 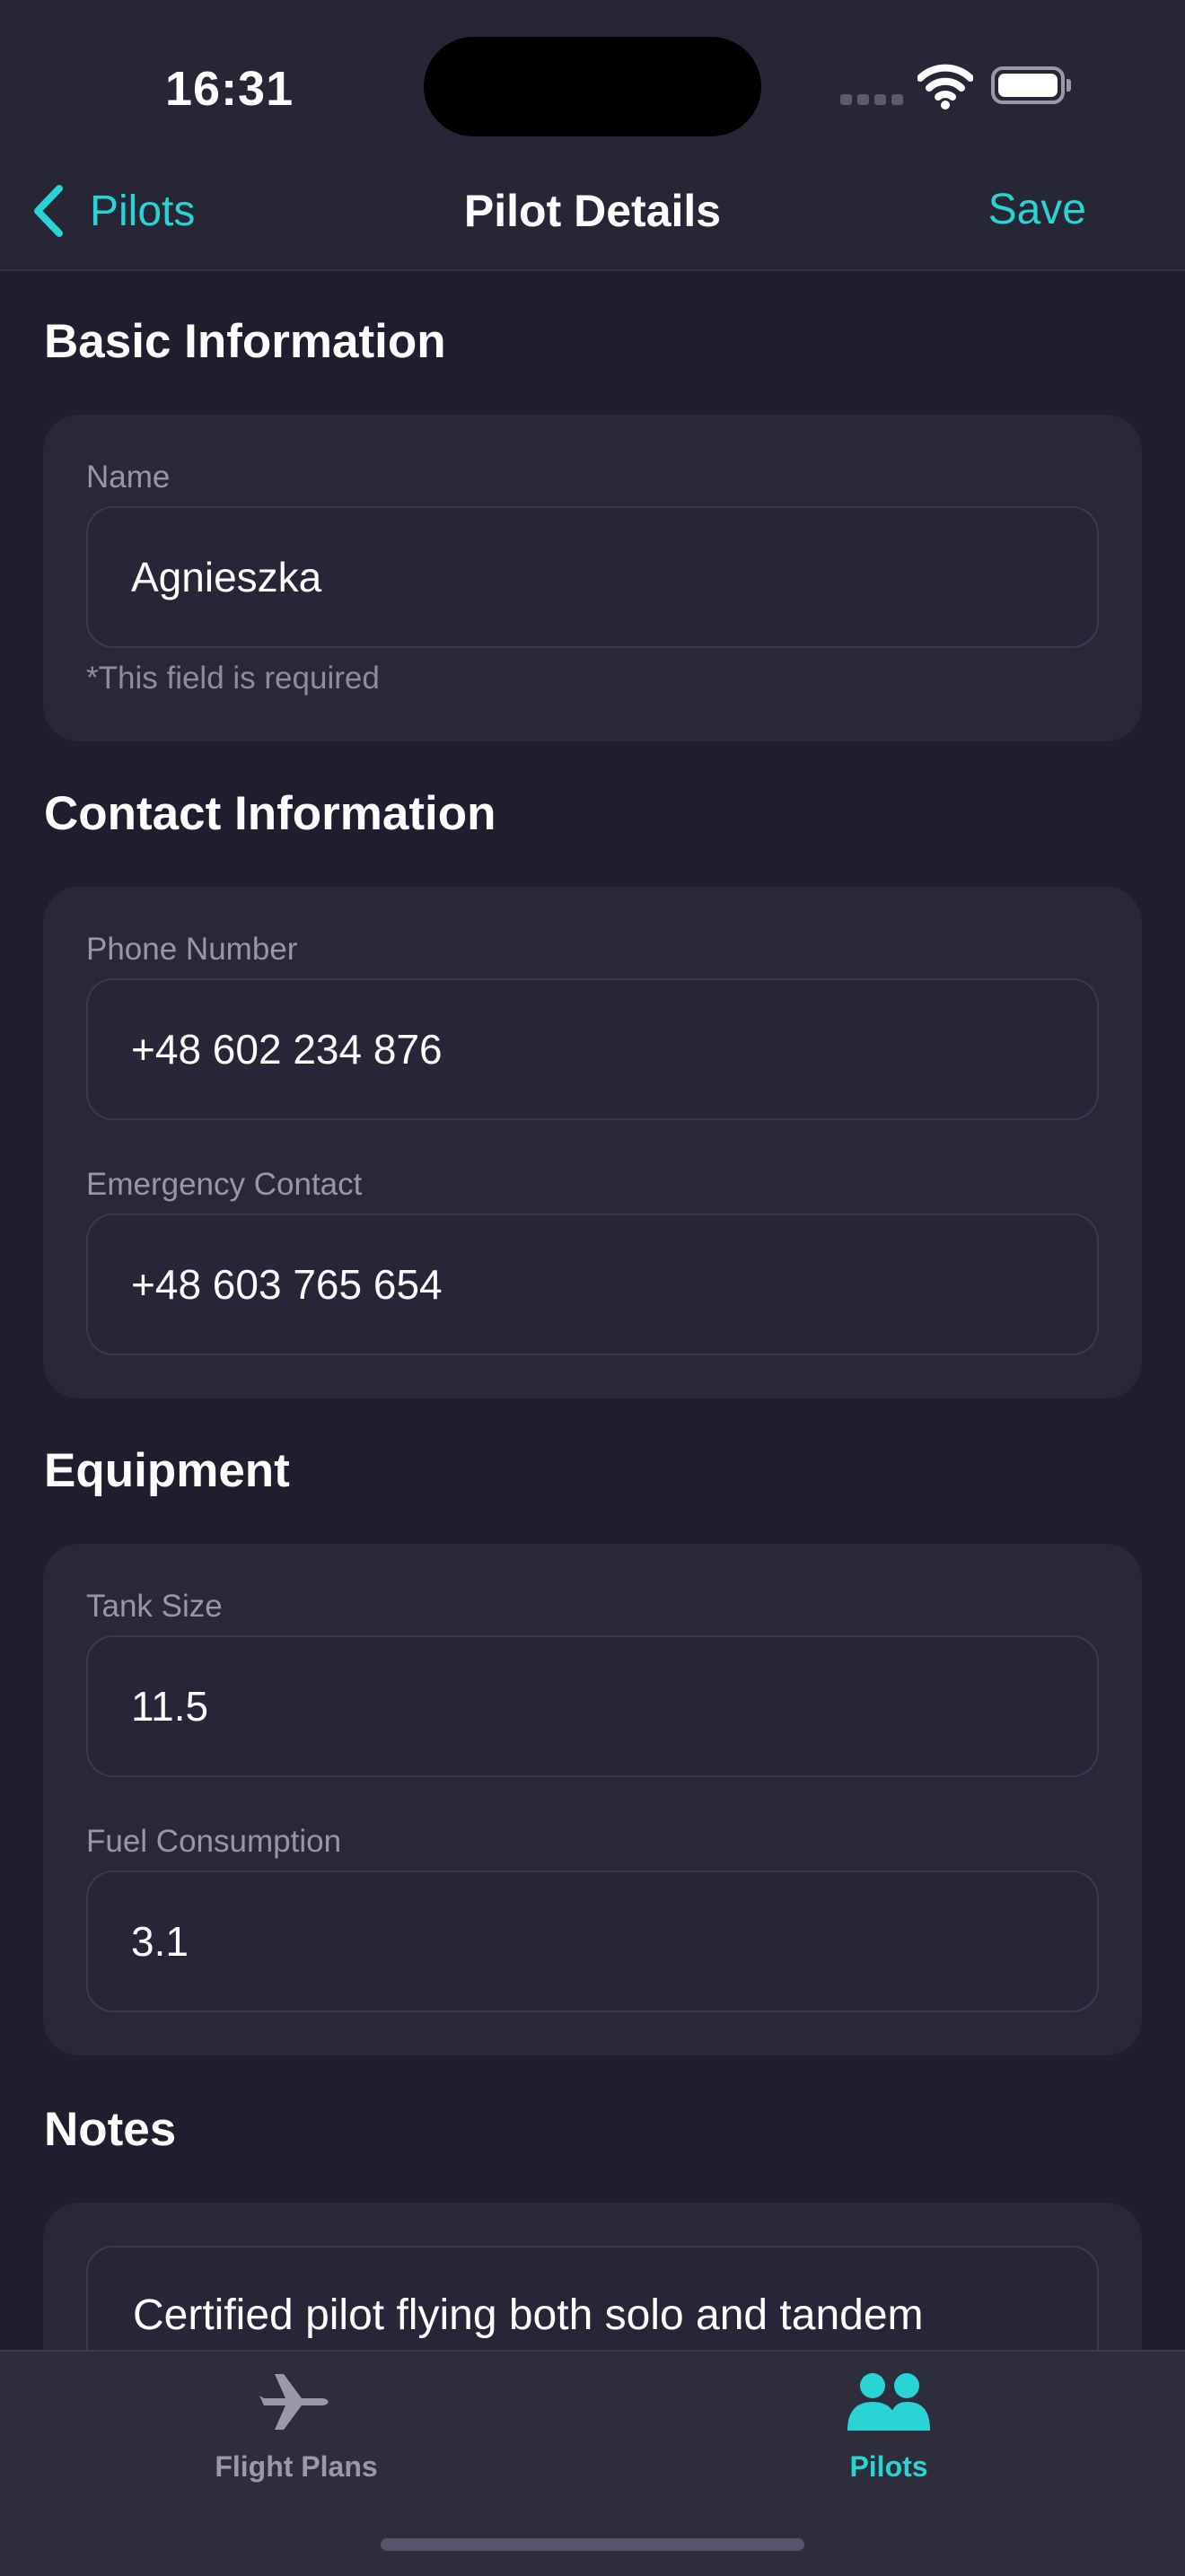 What do you see at coordinates (871, 100) in the screenshot?
I see `cellular-signal-icon` at bounding box center [871, 100].